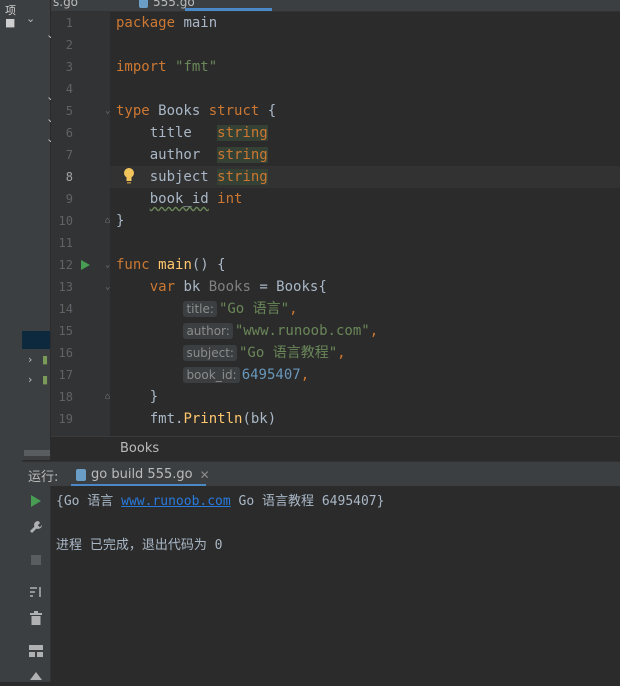  What do you see at coordinates (139, 448) in the screenshot?
I see `breadcrumb-item: Books` at bounding box center [139, 448].